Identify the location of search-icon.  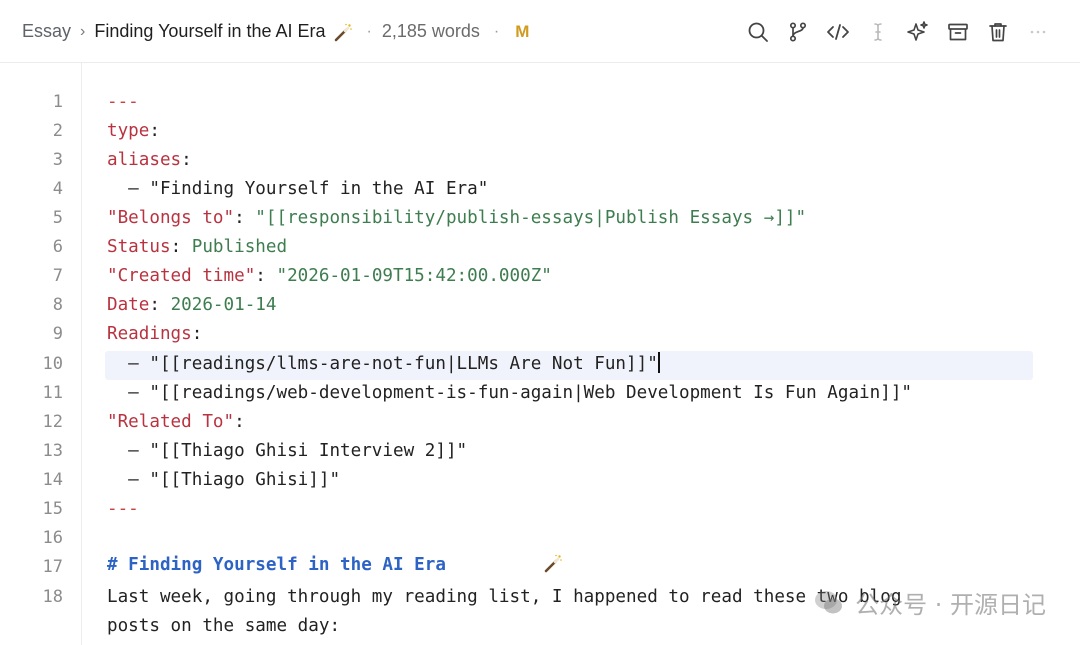
(758, 32).